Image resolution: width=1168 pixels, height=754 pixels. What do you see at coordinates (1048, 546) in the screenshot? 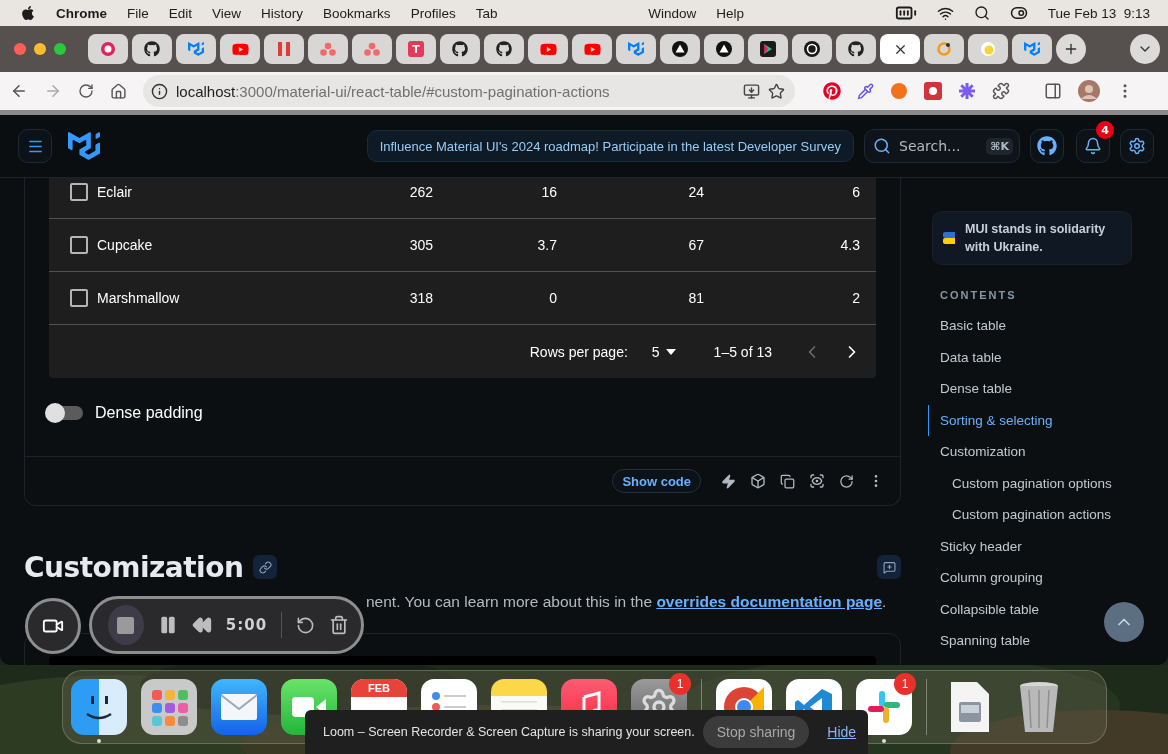
I see `contents-link: Sticky header` at bounding box center [1048, 546].